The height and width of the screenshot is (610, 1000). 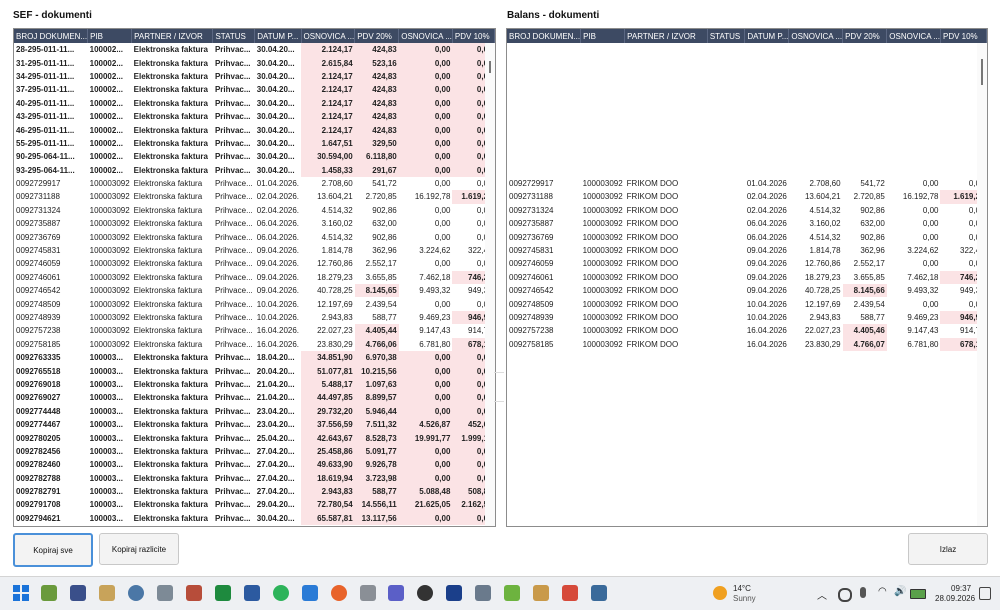 What do you see at coordinates (985, 593) in the screenshot?
I see `notifications-icon` at bounding box center [985, 593].